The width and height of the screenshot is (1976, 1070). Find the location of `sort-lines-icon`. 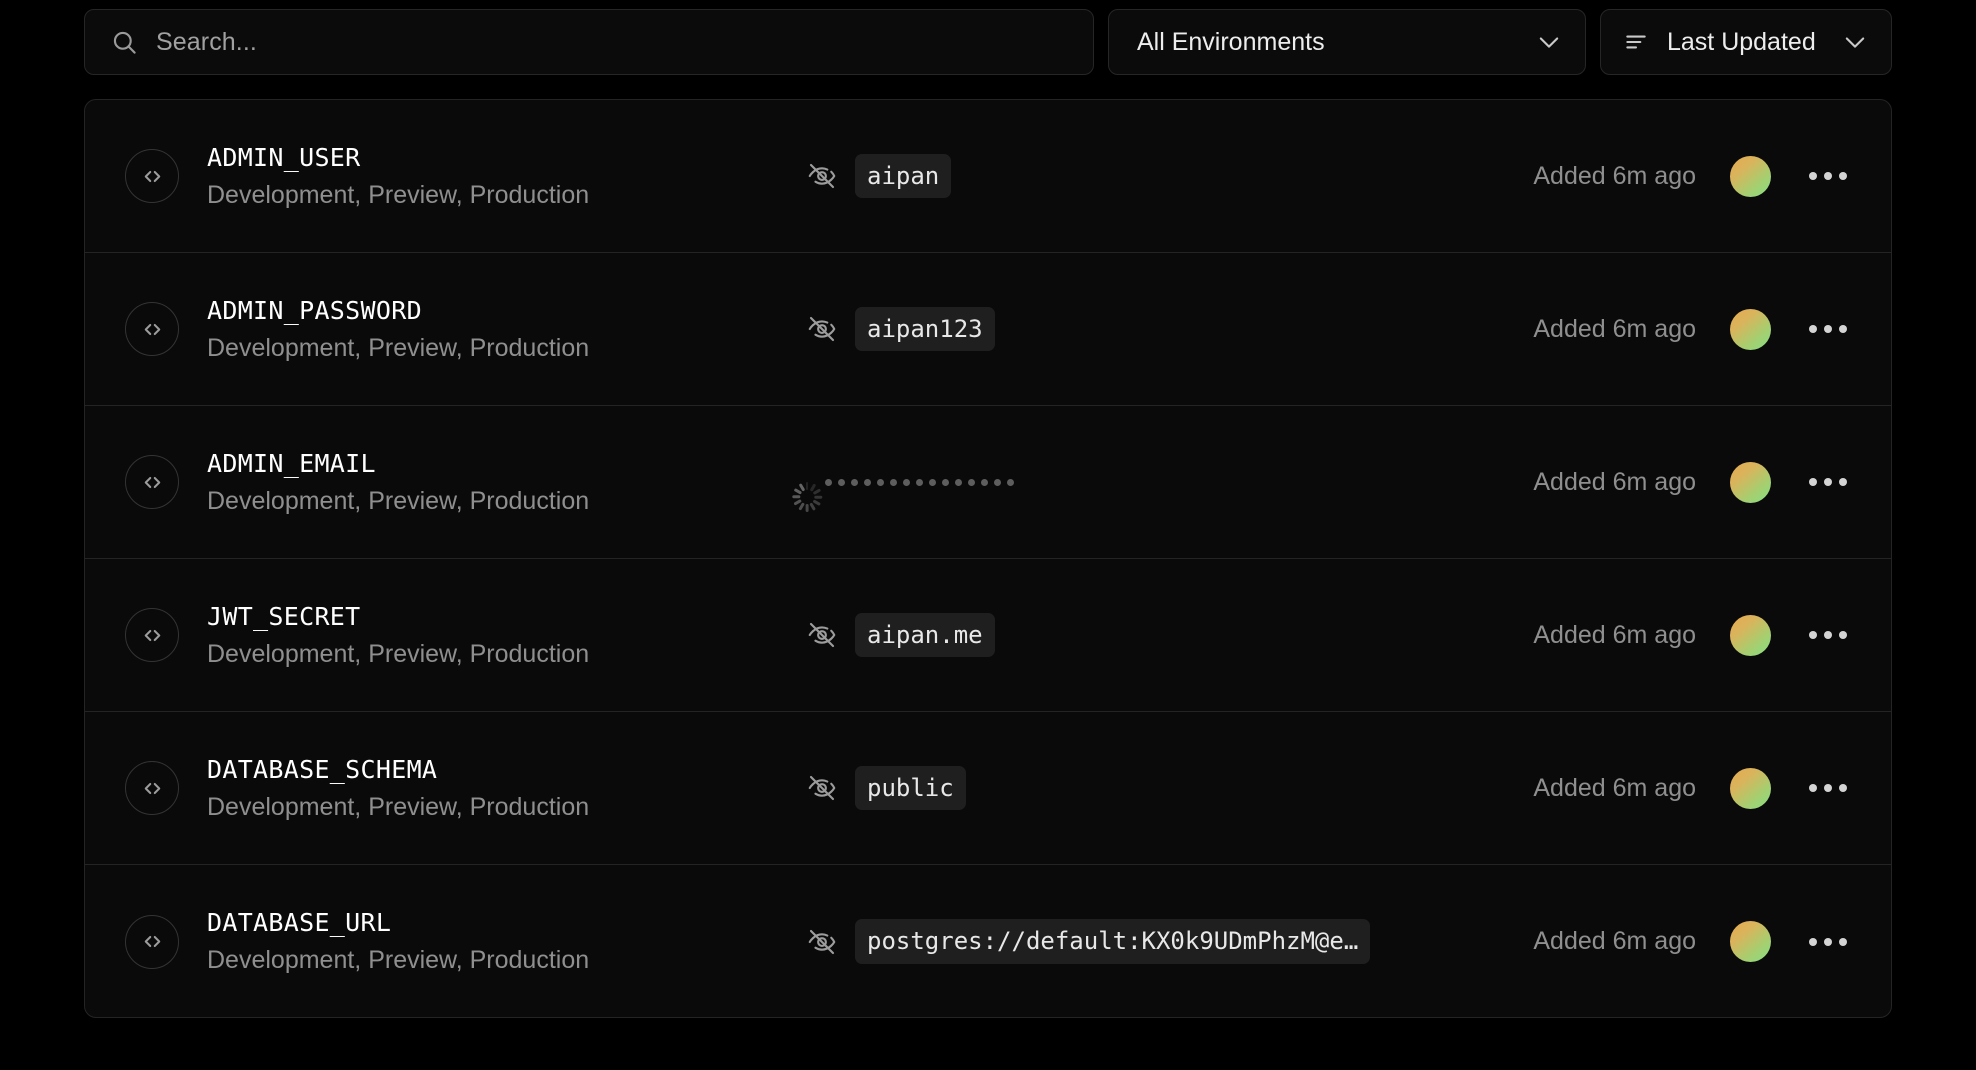

sort-lines-icon is located at coordinates (1636, 42).